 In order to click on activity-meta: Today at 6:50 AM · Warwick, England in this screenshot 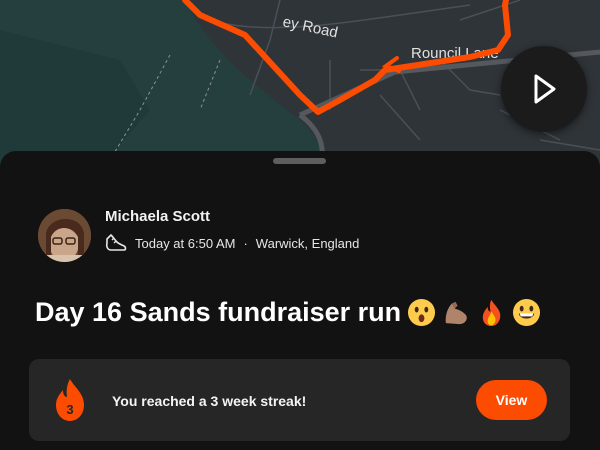, I will do `click(232, 243)`.